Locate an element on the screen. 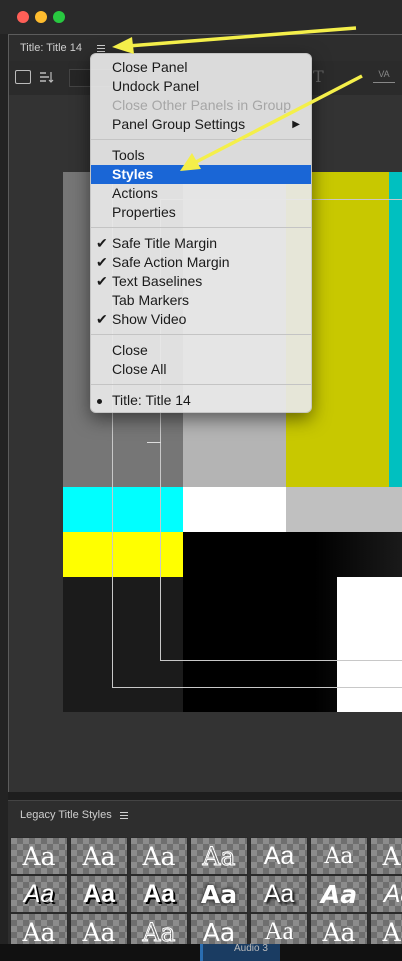  template-icon is located at coordinates (23, 77).